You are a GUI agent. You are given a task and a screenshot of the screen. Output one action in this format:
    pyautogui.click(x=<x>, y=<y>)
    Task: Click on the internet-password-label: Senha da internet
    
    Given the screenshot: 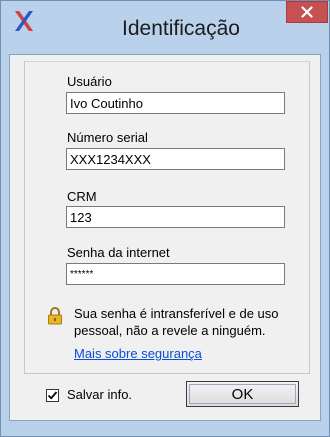 What is the action you would take?
    pyautogui.click(x=118, y=252)
    